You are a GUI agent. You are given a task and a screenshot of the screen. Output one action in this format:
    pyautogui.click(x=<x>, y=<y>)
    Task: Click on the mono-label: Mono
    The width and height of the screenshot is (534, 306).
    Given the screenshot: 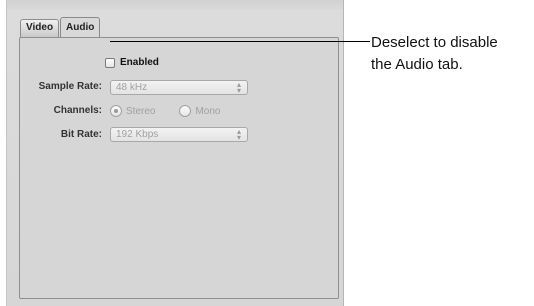 What is the action you would take?
    pyautogui.click(x=208, y=111)
    